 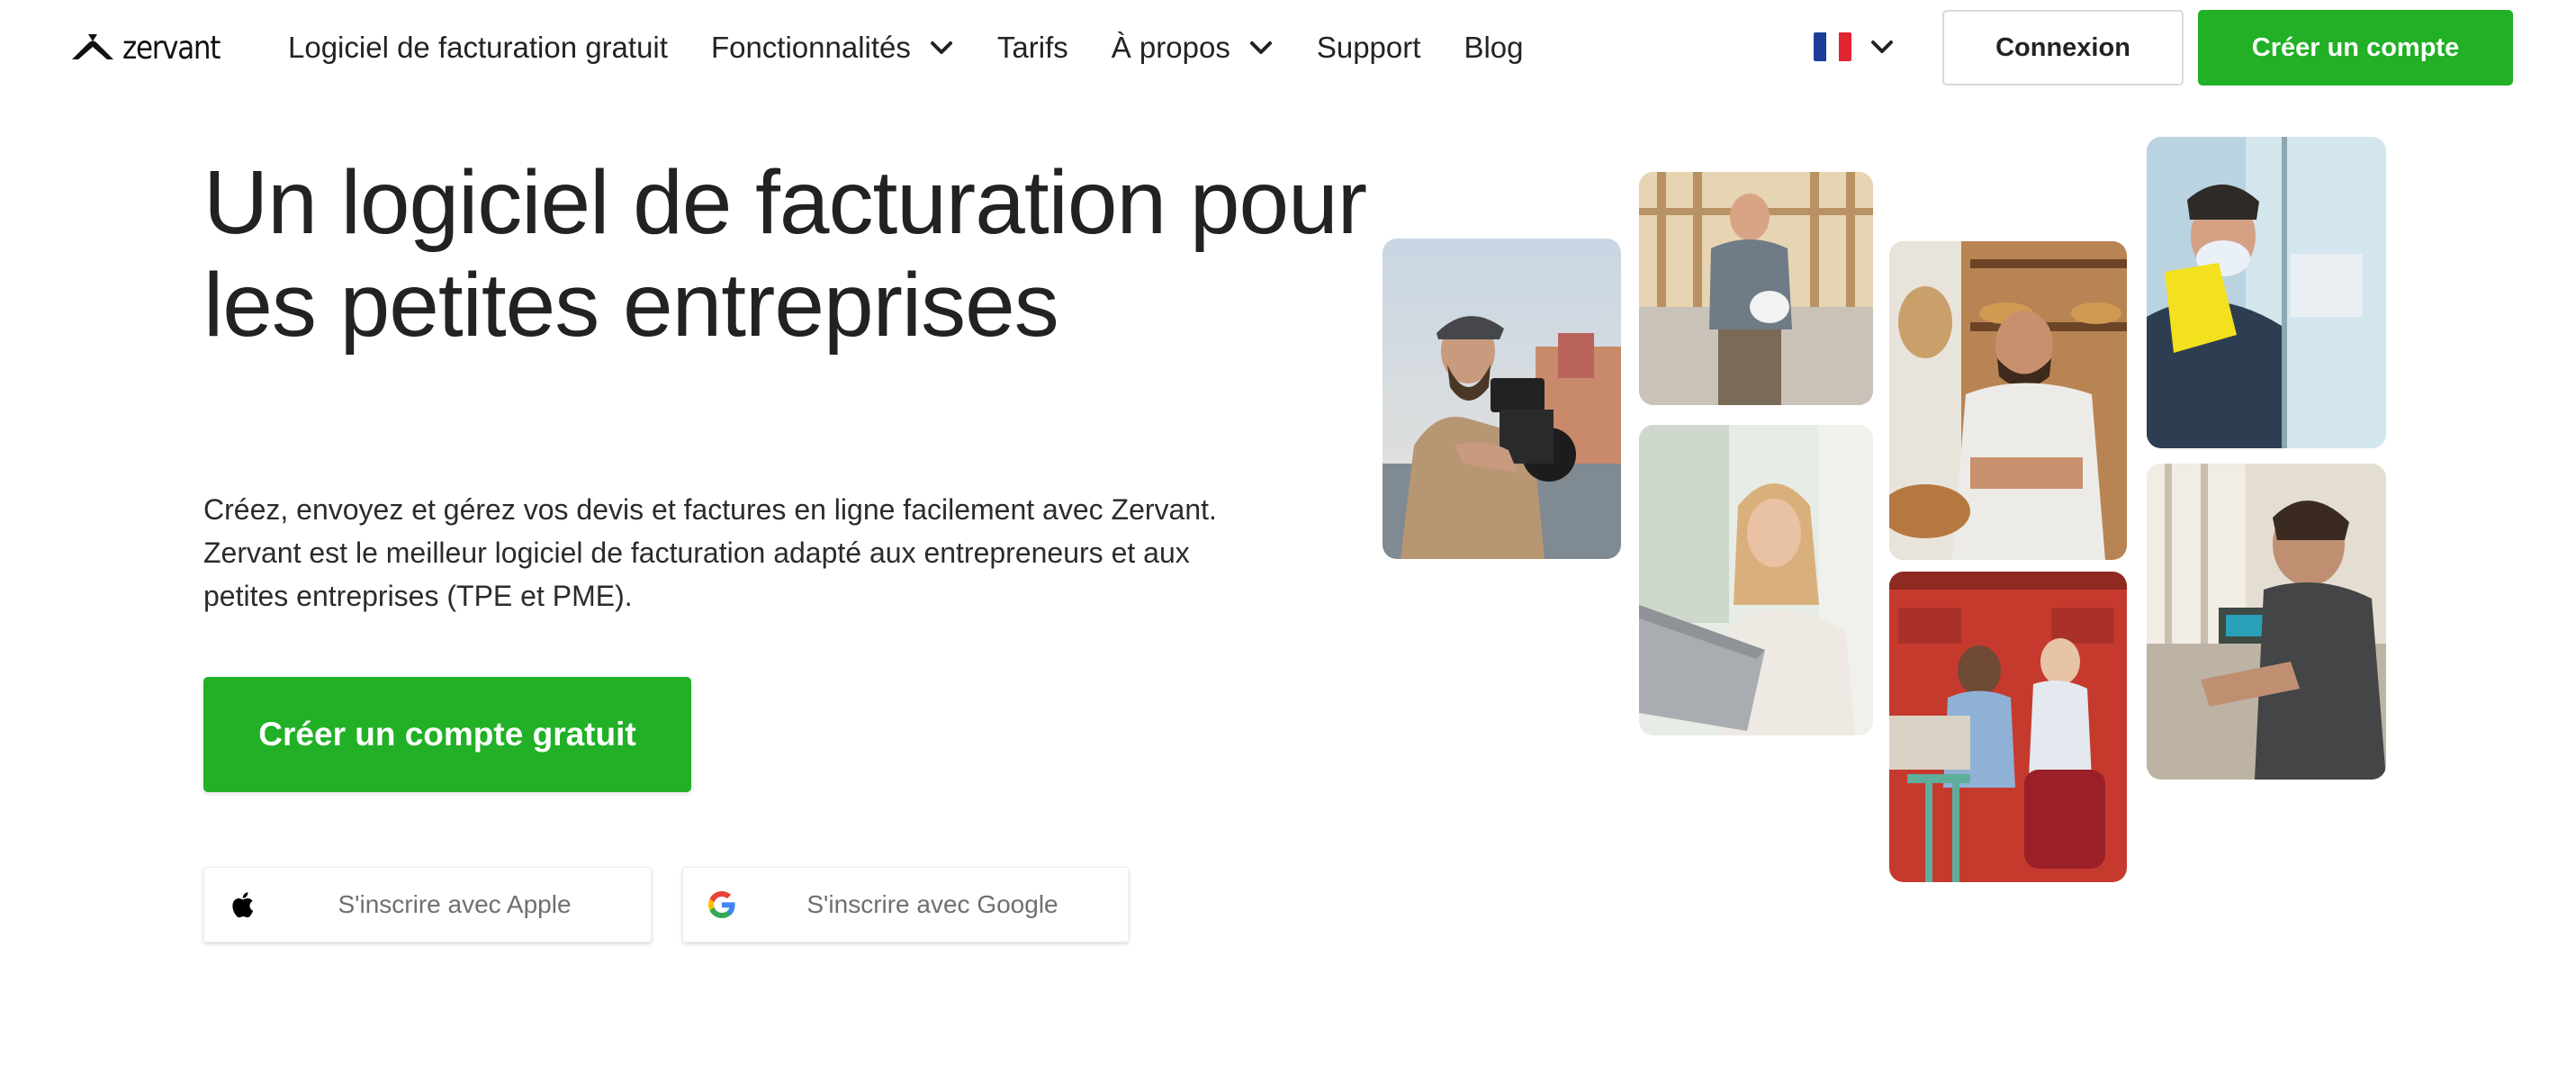 What do you see at coordinates (1502, 399) in the screenshot?
I see `photo-videographer` at bounding box center [1502, 399].